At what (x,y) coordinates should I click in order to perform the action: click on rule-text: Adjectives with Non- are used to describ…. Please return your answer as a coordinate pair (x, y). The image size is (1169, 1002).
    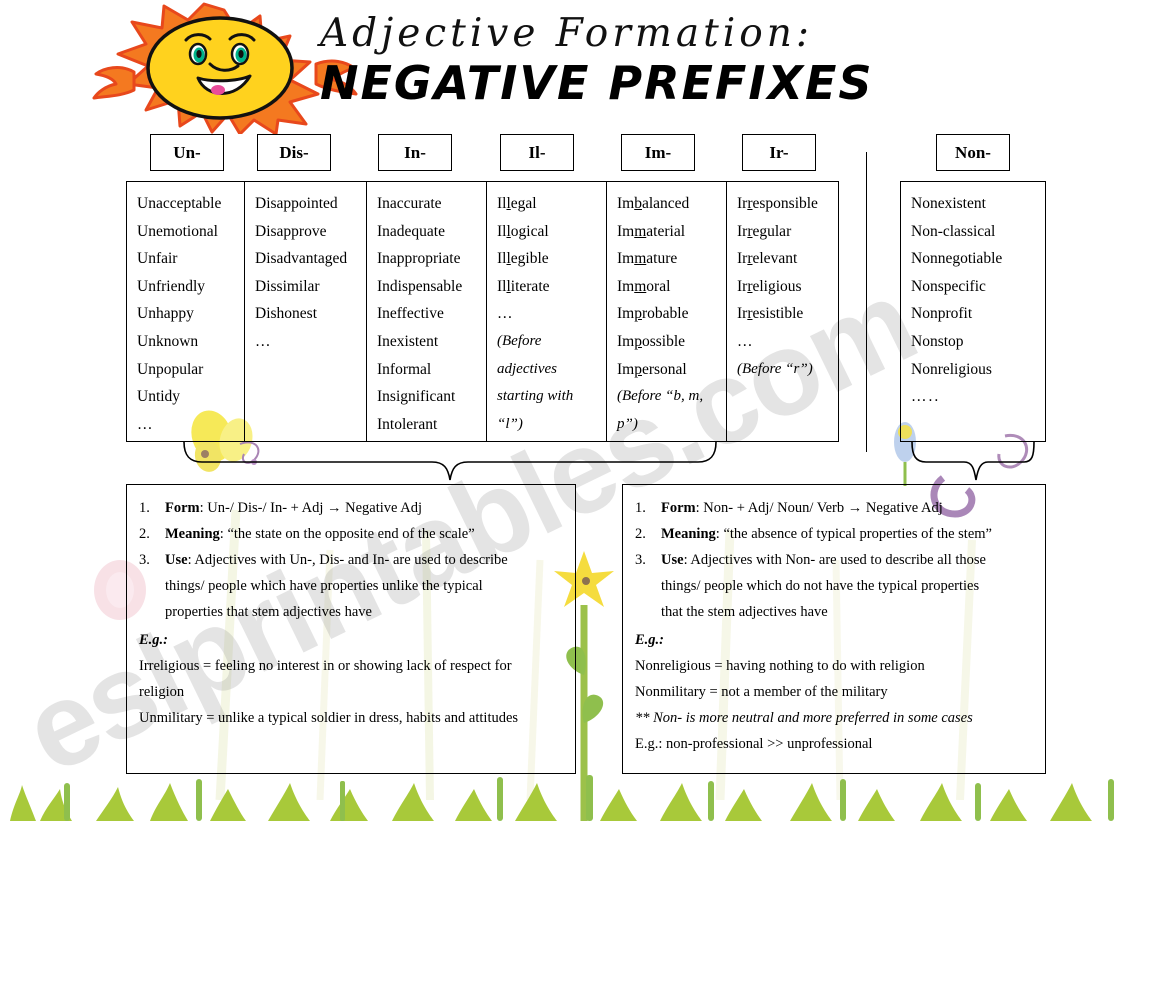
    Looking at the image, I should click on (838, 560).